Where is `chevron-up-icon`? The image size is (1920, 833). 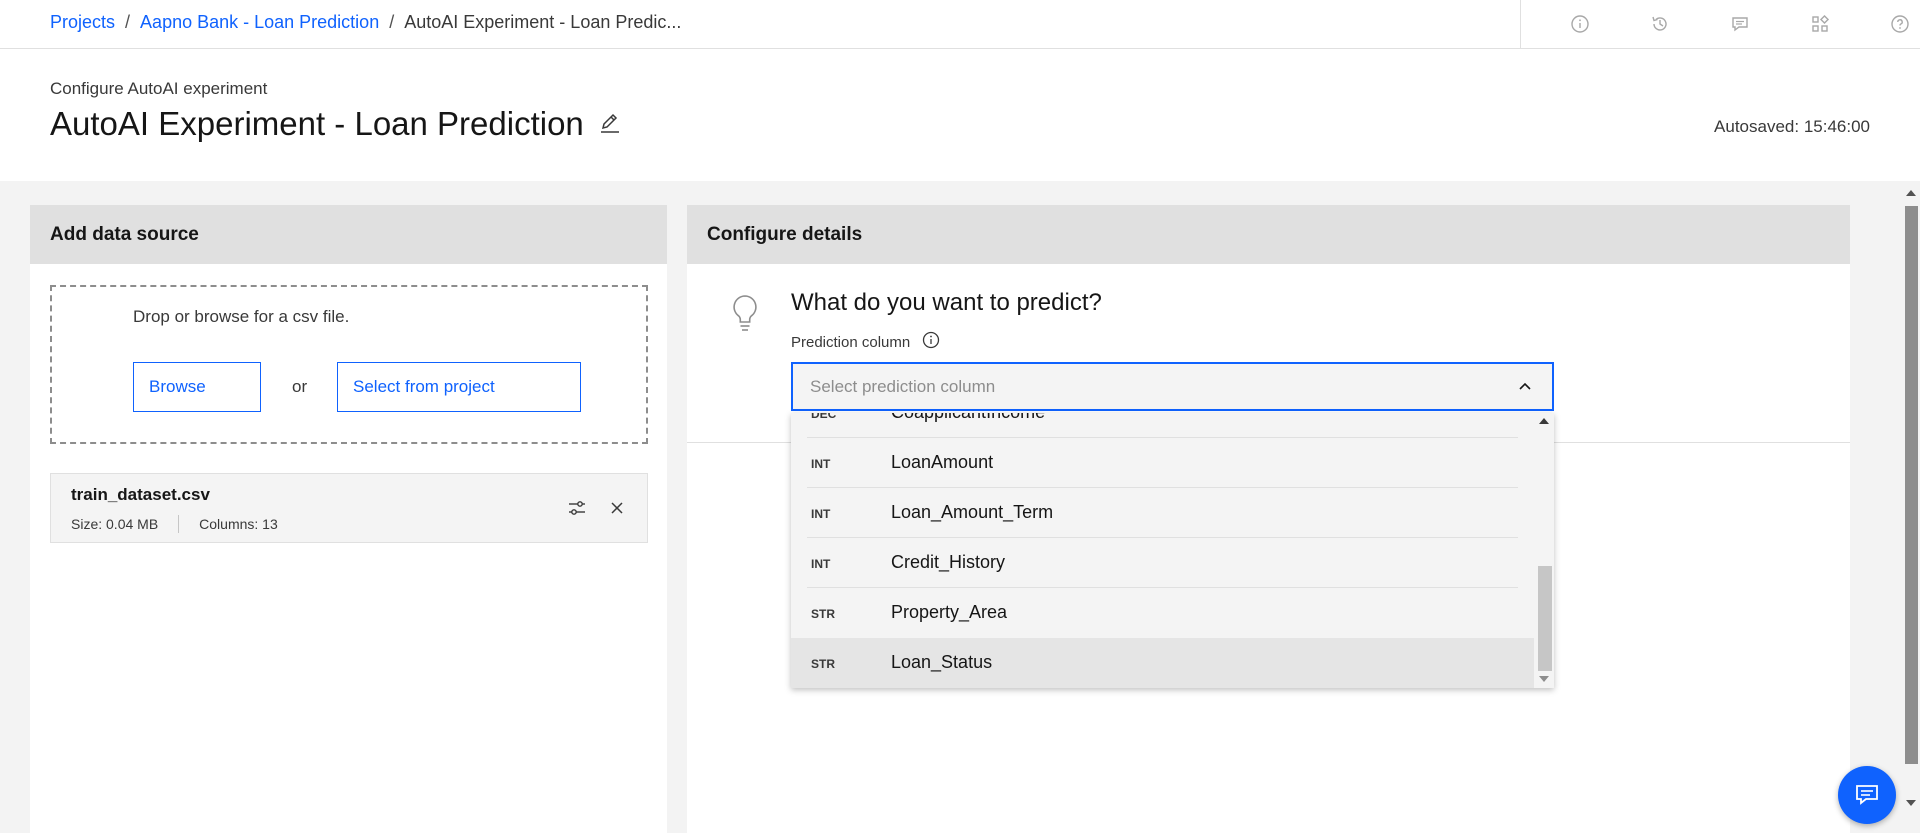 chevron-up-icon is located at coordinates (1525, 387).